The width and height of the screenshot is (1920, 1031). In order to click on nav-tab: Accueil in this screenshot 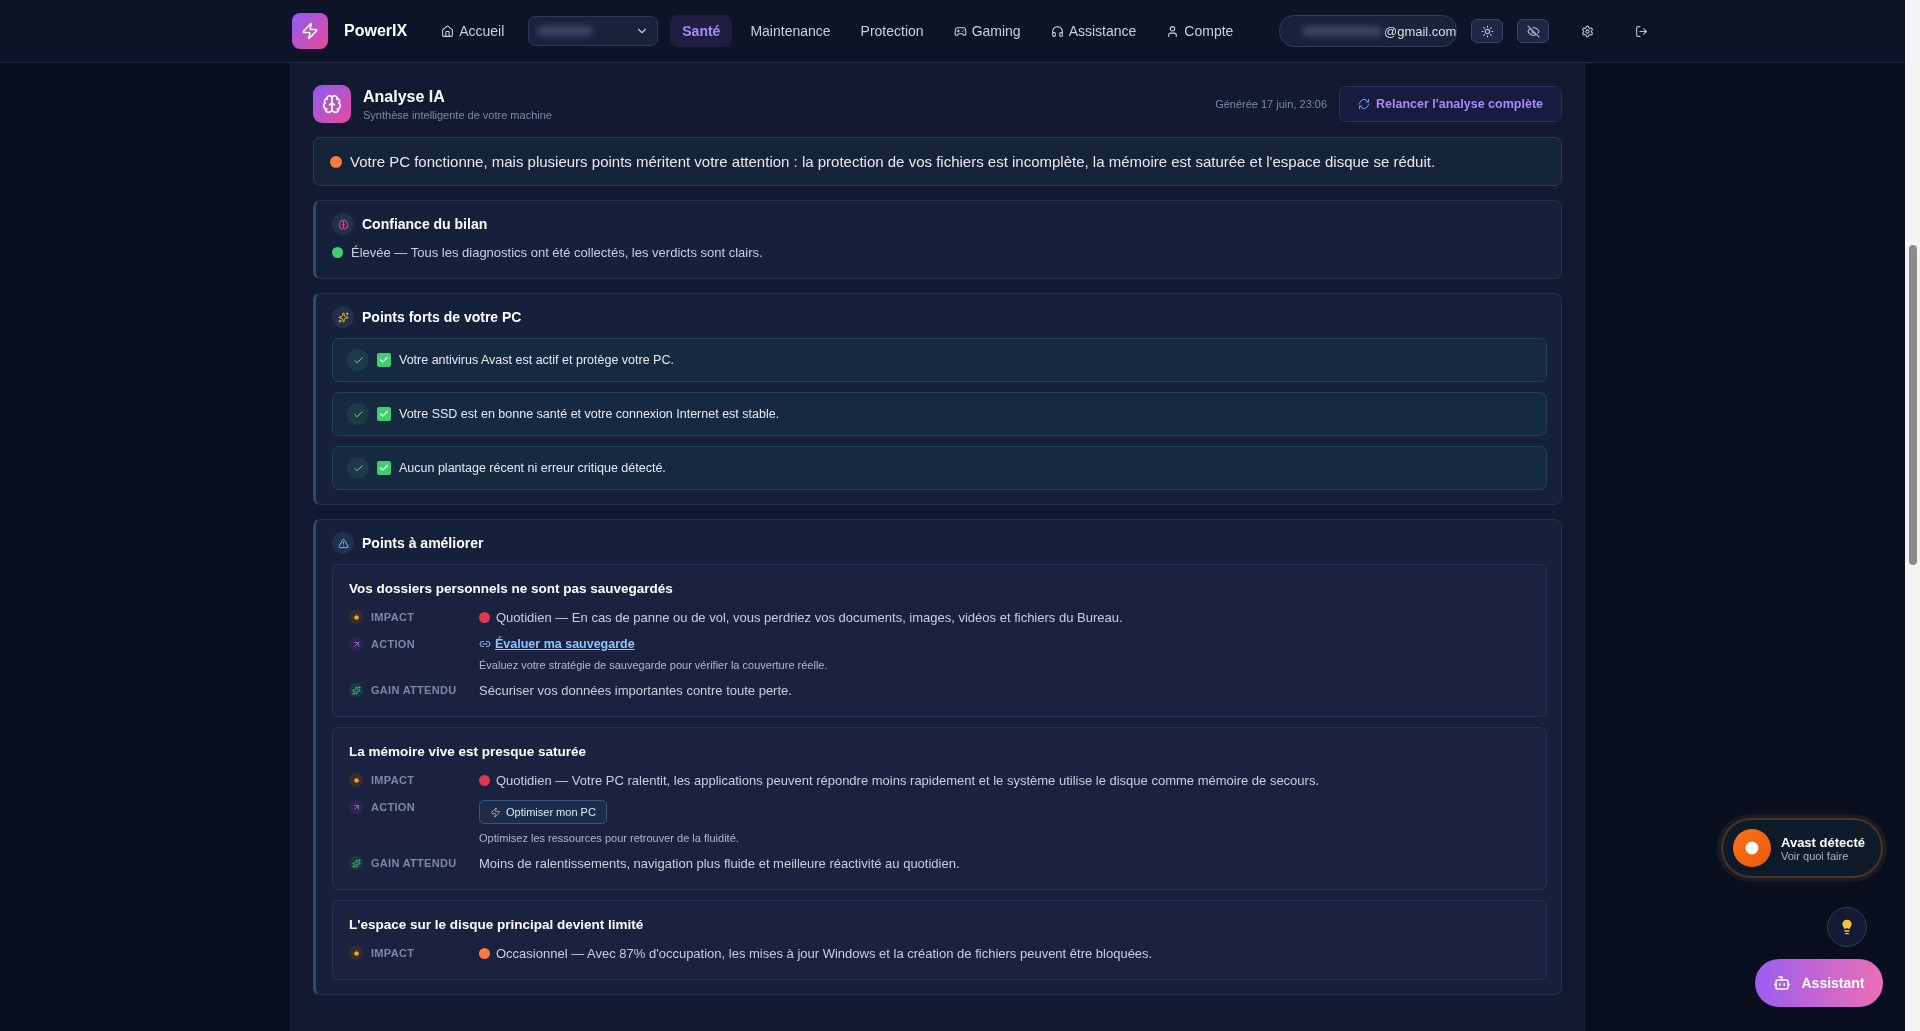, I will do `click(473, 31)`.